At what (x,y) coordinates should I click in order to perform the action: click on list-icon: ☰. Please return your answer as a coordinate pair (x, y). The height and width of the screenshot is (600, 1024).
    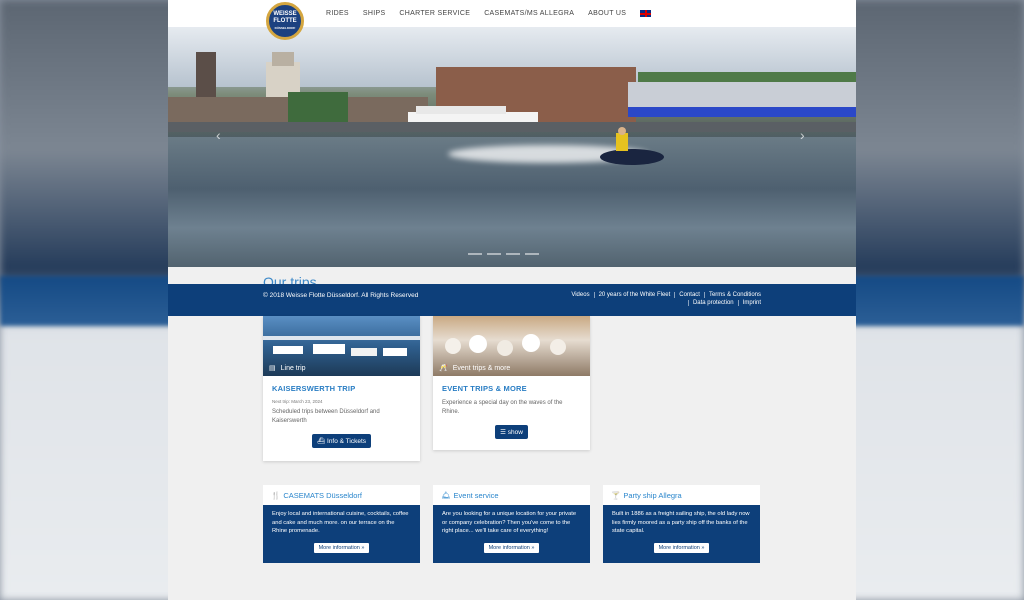
    Looking at the image, I should click on (503, 432).